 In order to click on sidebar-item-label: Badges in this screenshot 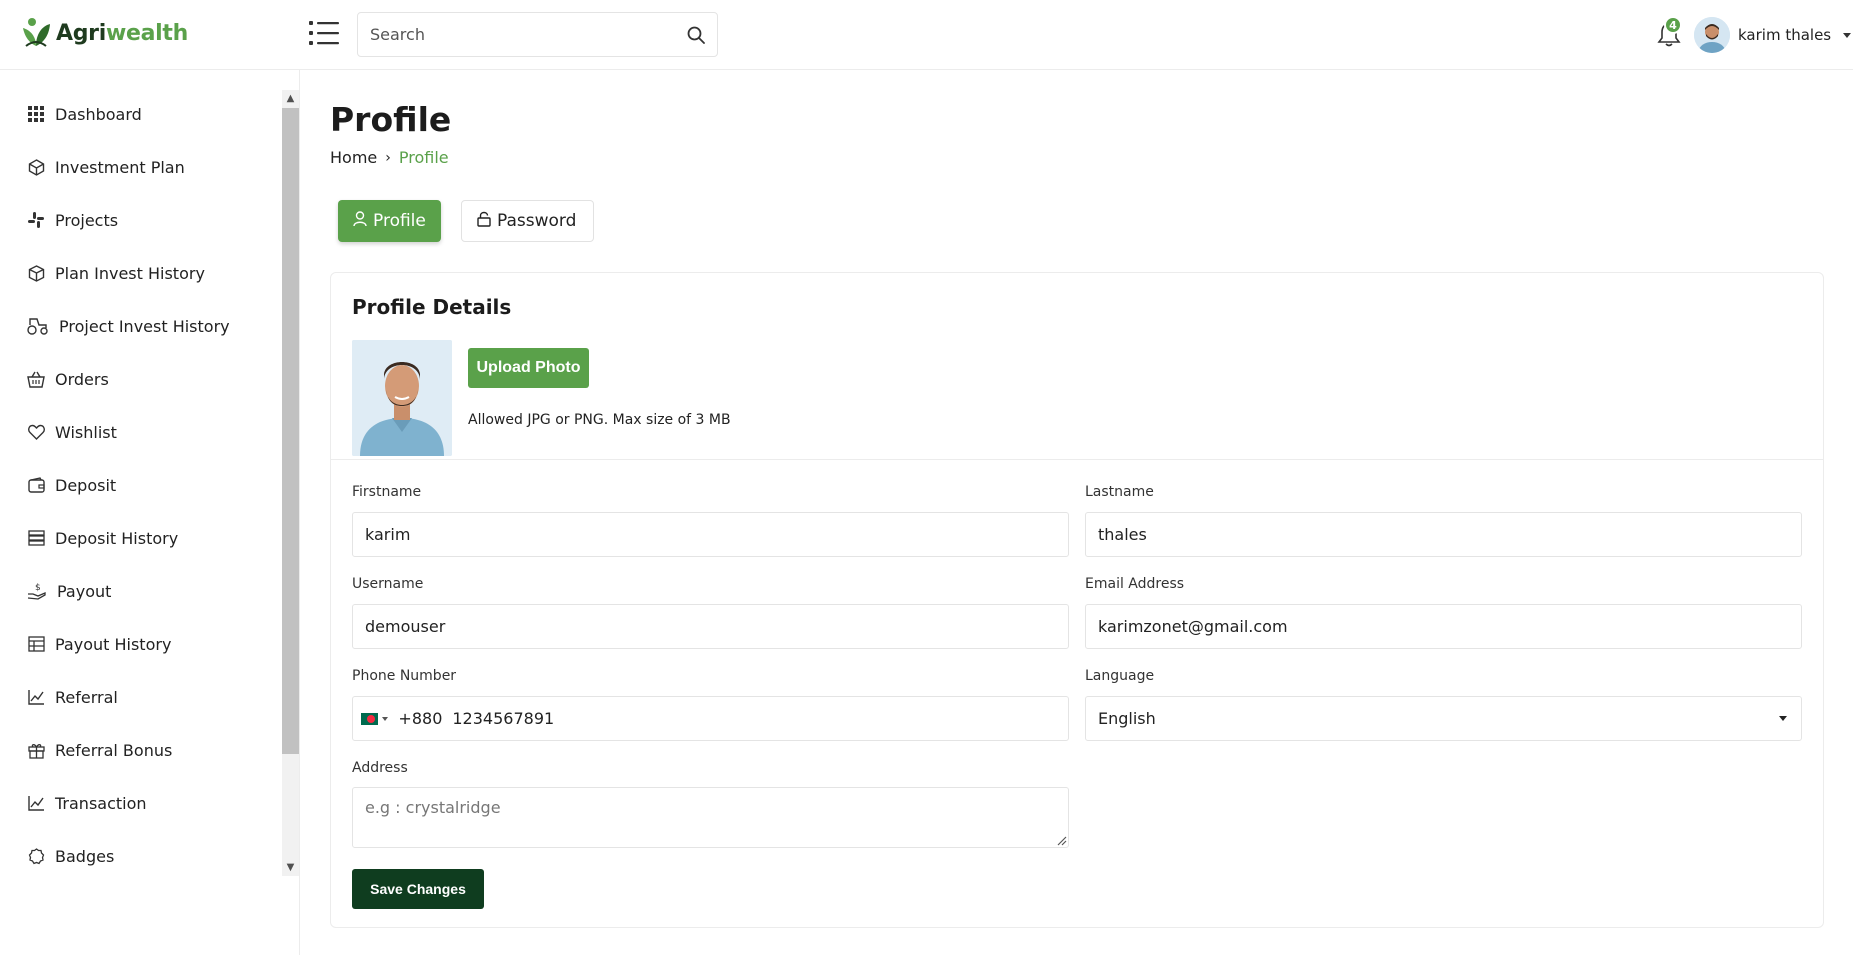, I will do `click(85, 856)`.